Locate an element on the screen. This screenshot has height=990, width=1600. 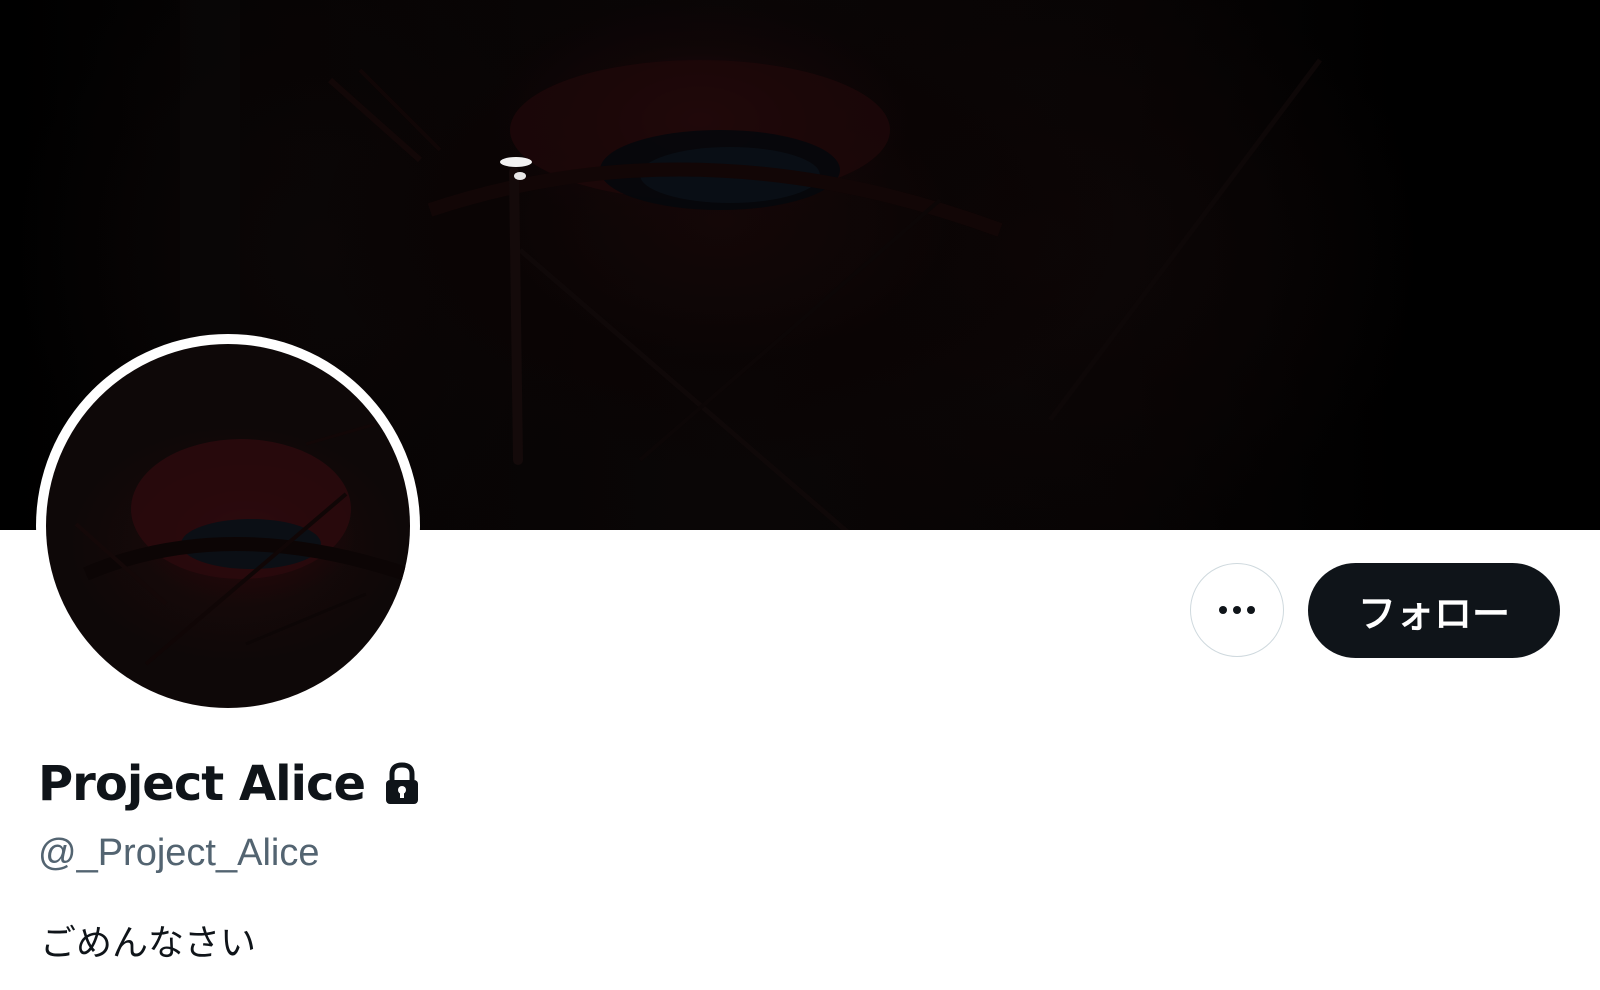
more-options-button is located at coordinates (1237, 610).